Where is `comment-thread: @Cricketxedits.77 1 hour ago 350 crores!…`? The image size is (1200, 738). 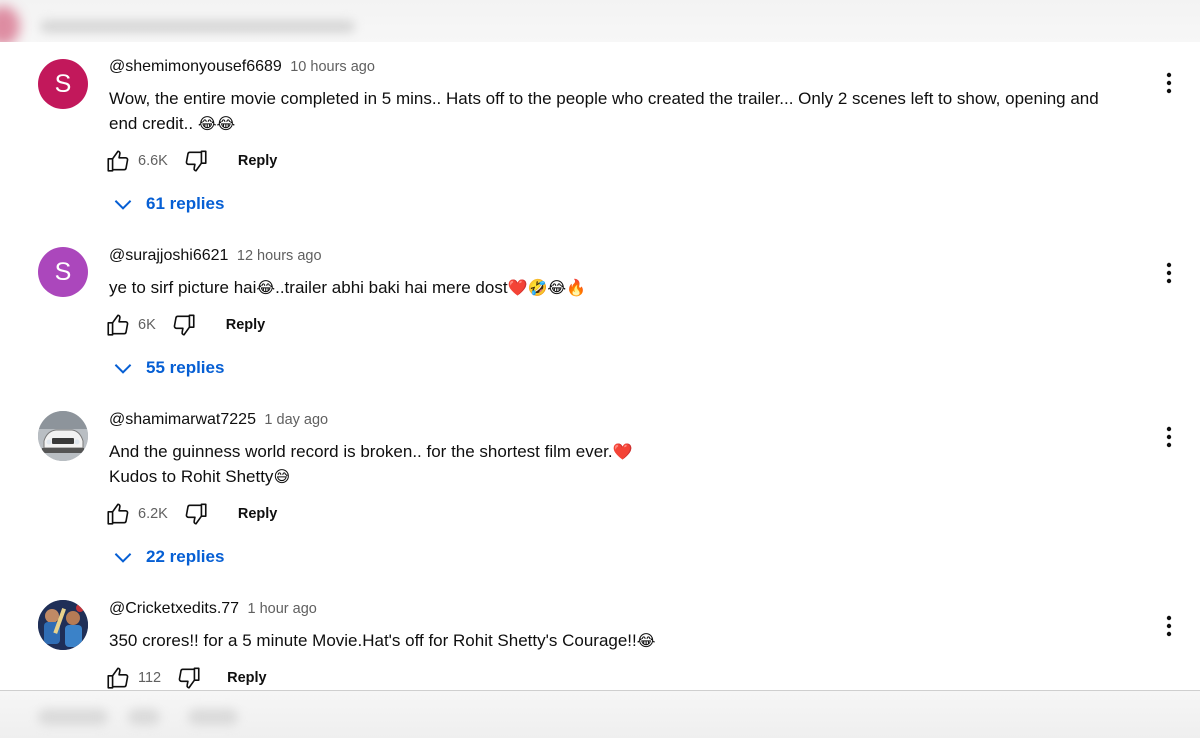 comment-thread: @Cricketxedits.77 1 hour ago 350 crores!… is located at coordinates (600, 645).